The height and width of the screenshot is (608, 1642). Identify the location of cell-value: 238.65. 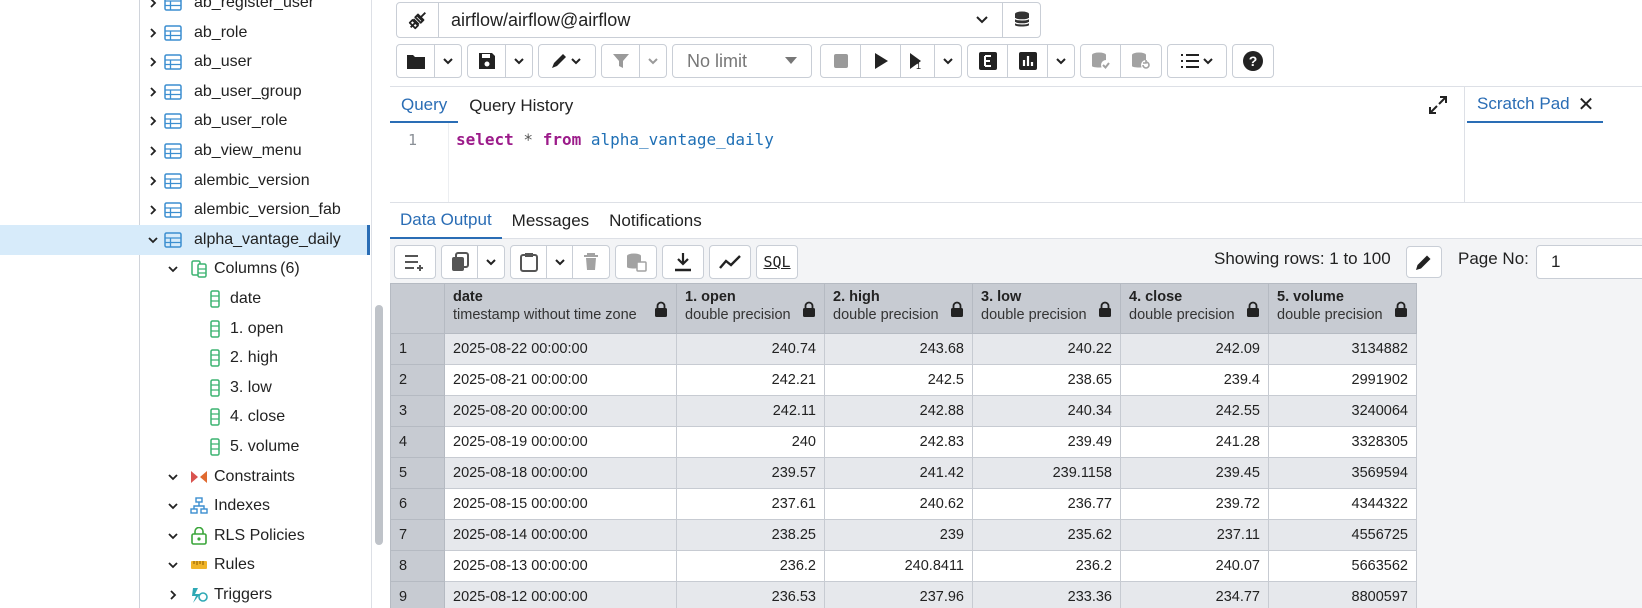
(1046, 380).